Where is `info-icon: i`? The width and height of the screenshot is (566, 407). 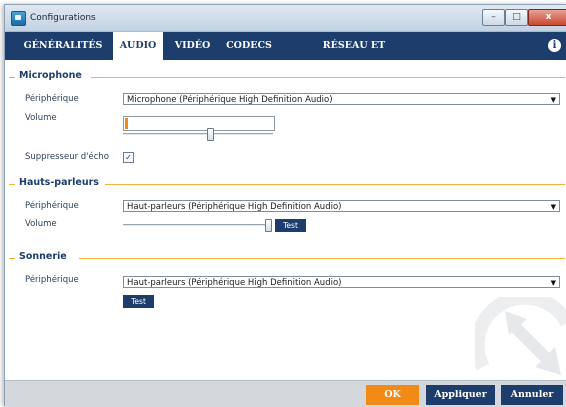
info-icon: i is located at coordinates (554, 45).